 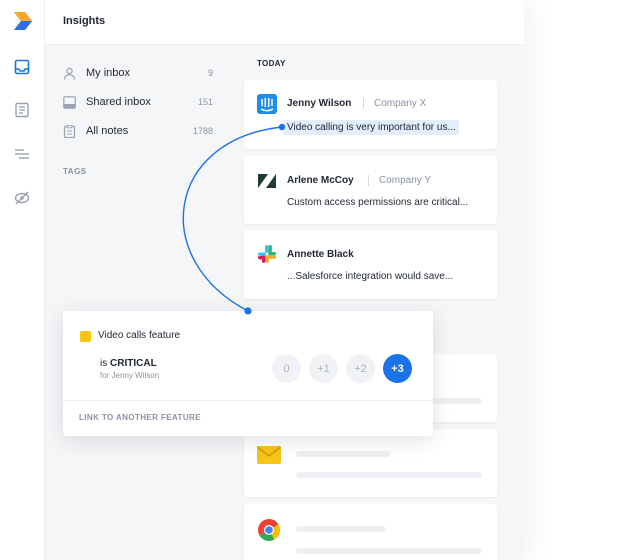 I want to click on is-label: is, so click(x=104, y=363).